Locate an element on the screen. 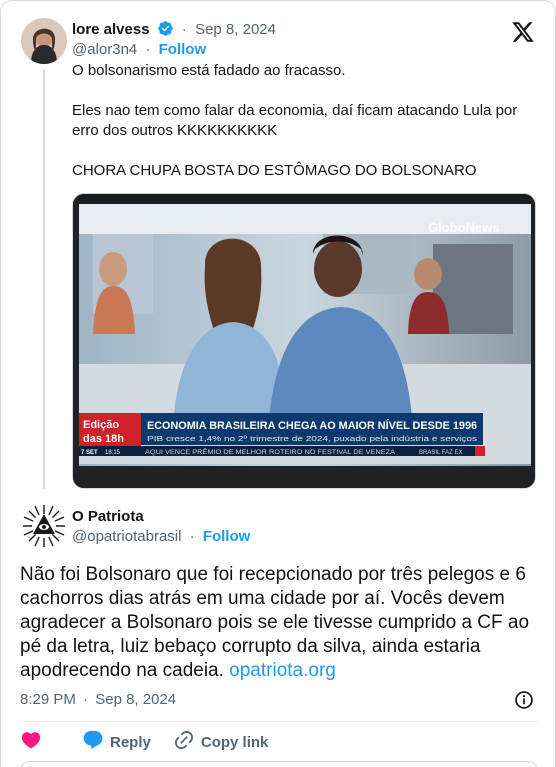 This screenshot has width=556, height=767. copy-link-label: Copy link is located at coordinates (234, 742).